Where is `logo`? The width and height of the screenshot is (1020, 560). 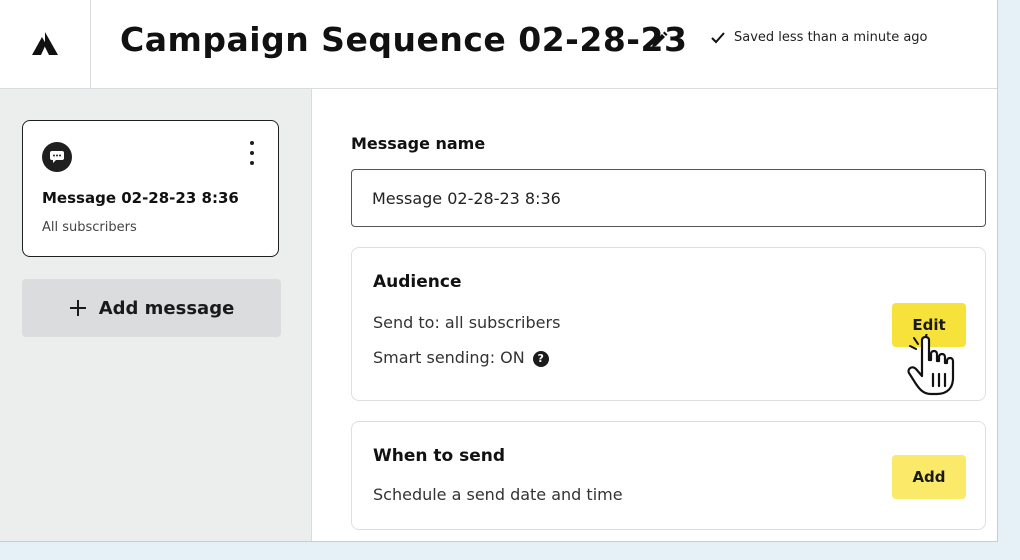 logo is located at coordinates (45, 44).